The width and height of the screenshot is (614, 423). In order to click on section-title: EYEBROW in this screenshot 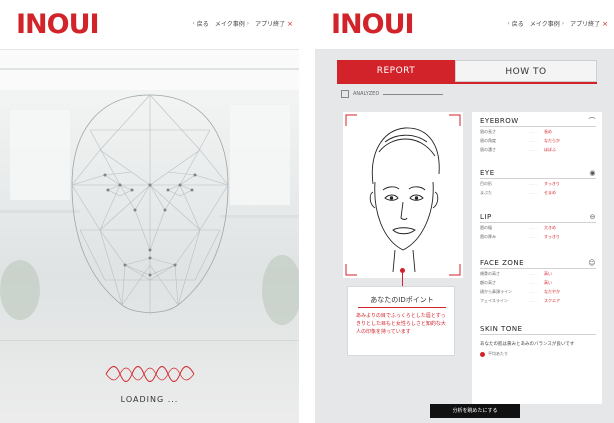, I will do `click(499, 121)`.